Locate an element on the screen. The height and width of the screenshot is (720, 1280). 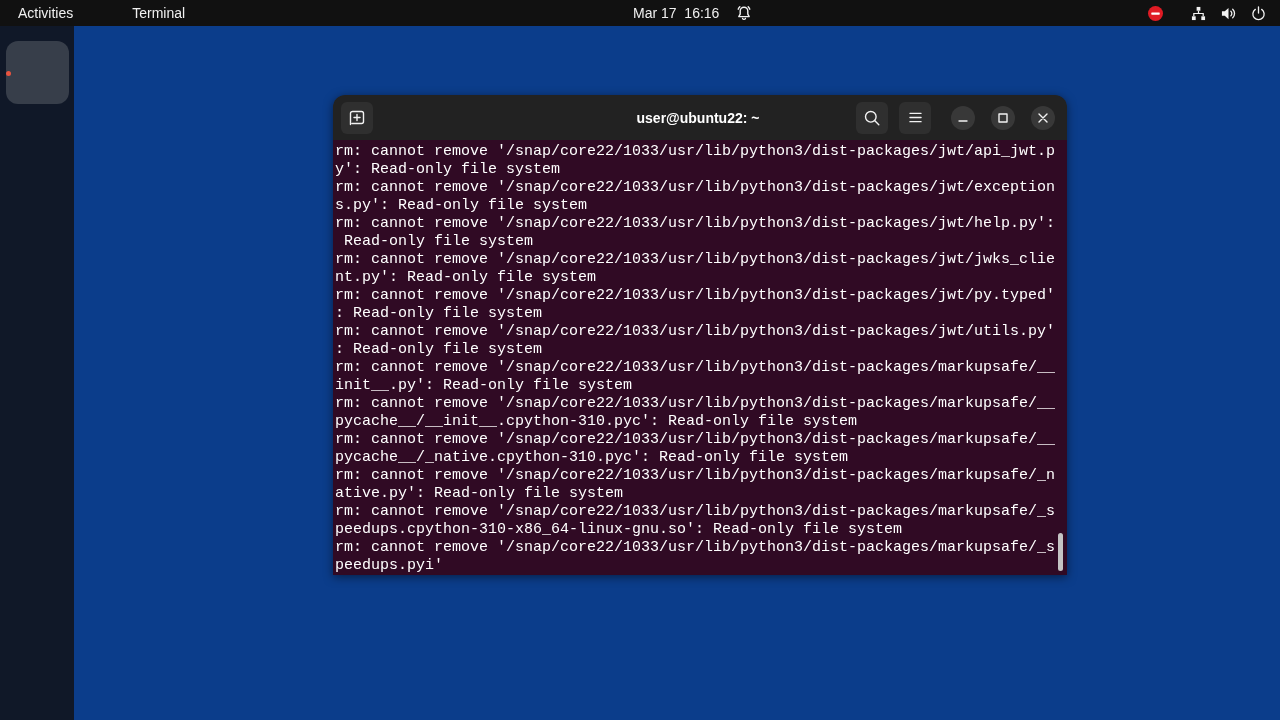
new-tab-button is located at coordinates (357, 117).